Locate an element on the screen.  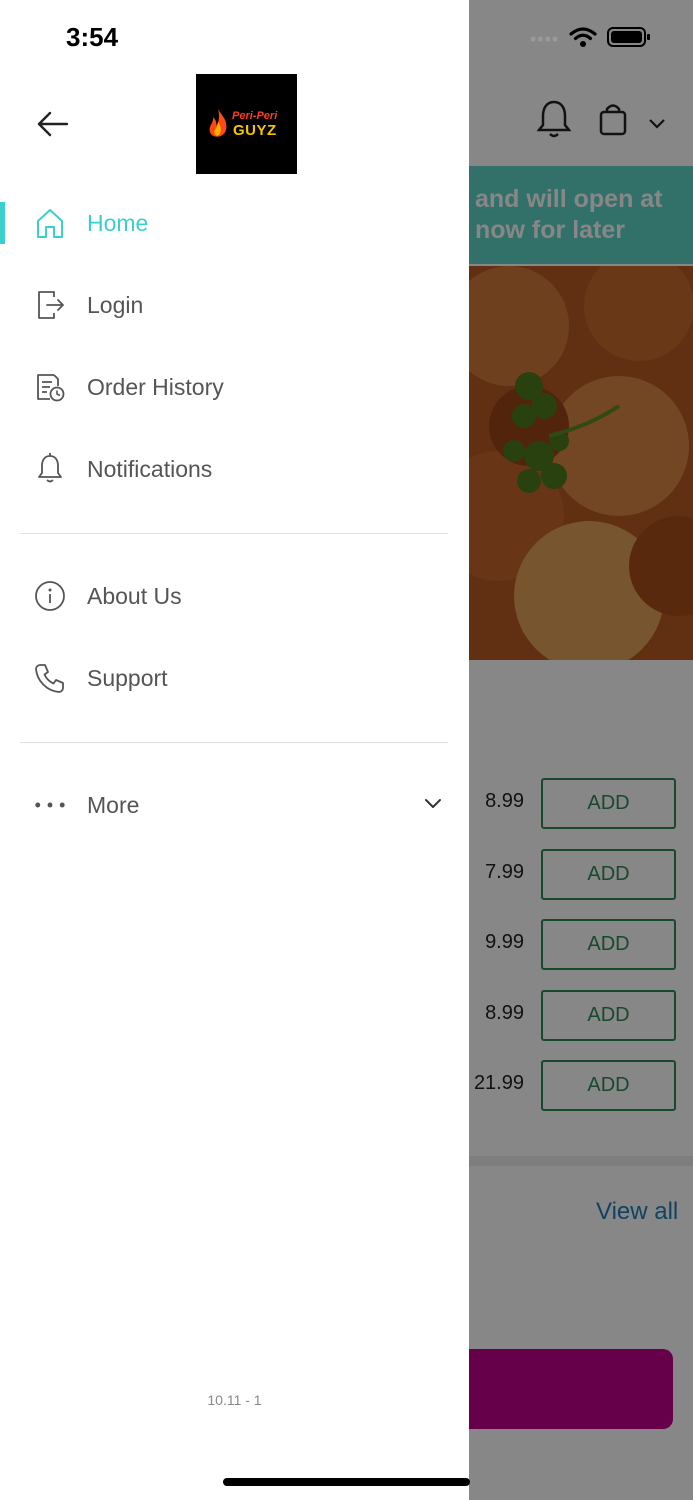
back-button is located at coordinates (53, 126).